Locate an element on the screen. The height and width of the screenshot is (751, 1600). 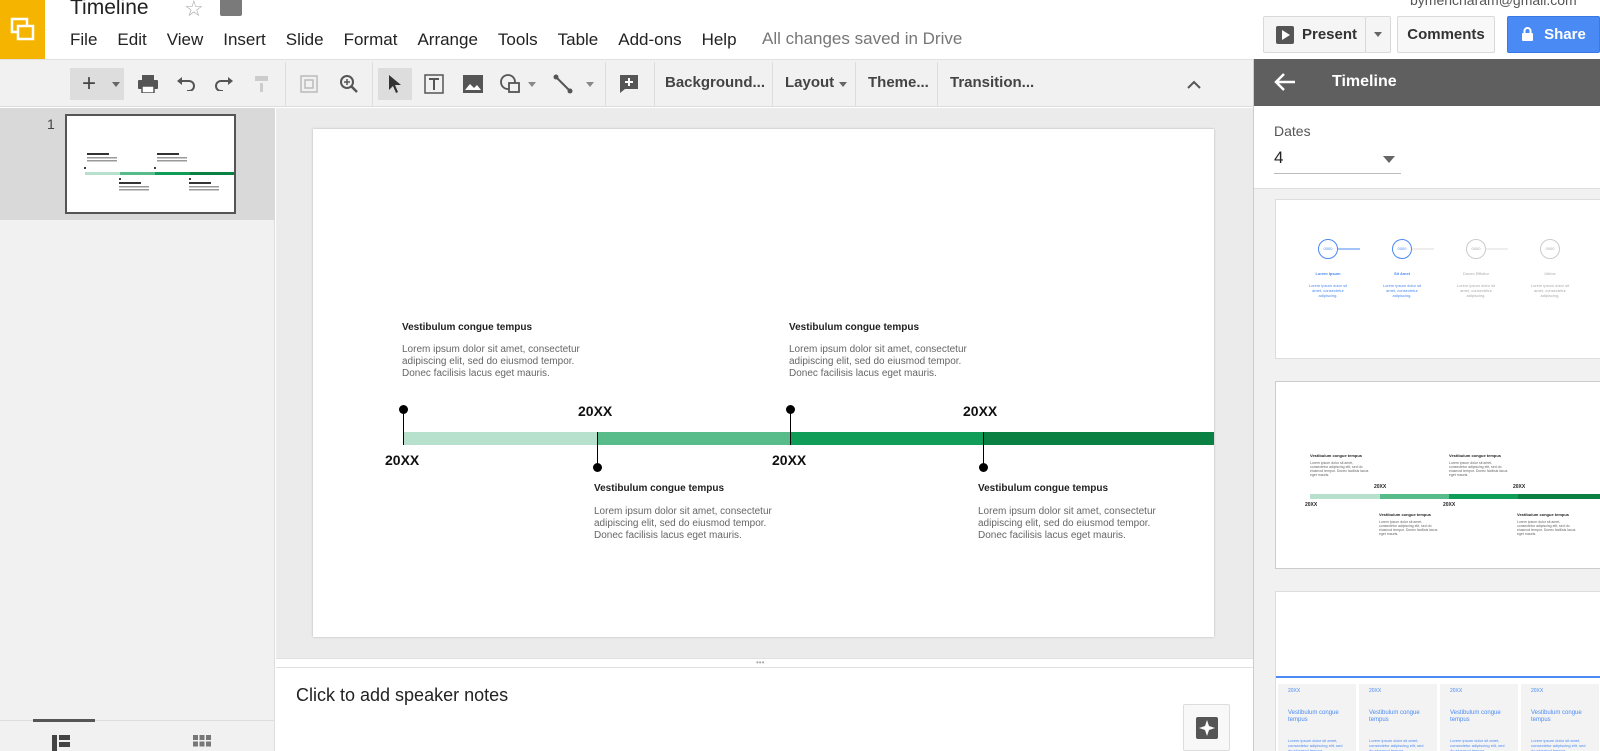
star-icon: ☆ is located at coordinates (194, 11).